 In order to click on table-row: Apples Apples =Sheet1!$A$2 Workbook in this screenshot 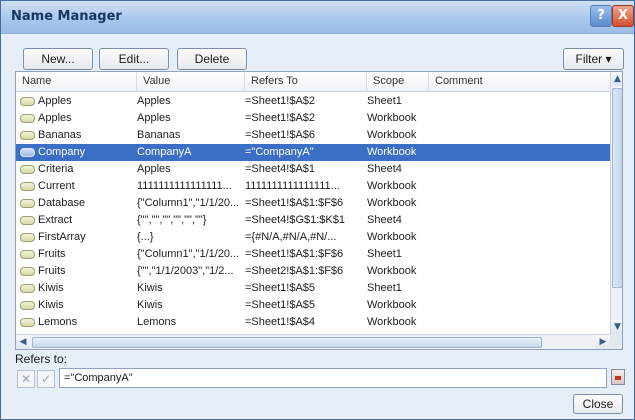, I will do `click(313, 118)`.